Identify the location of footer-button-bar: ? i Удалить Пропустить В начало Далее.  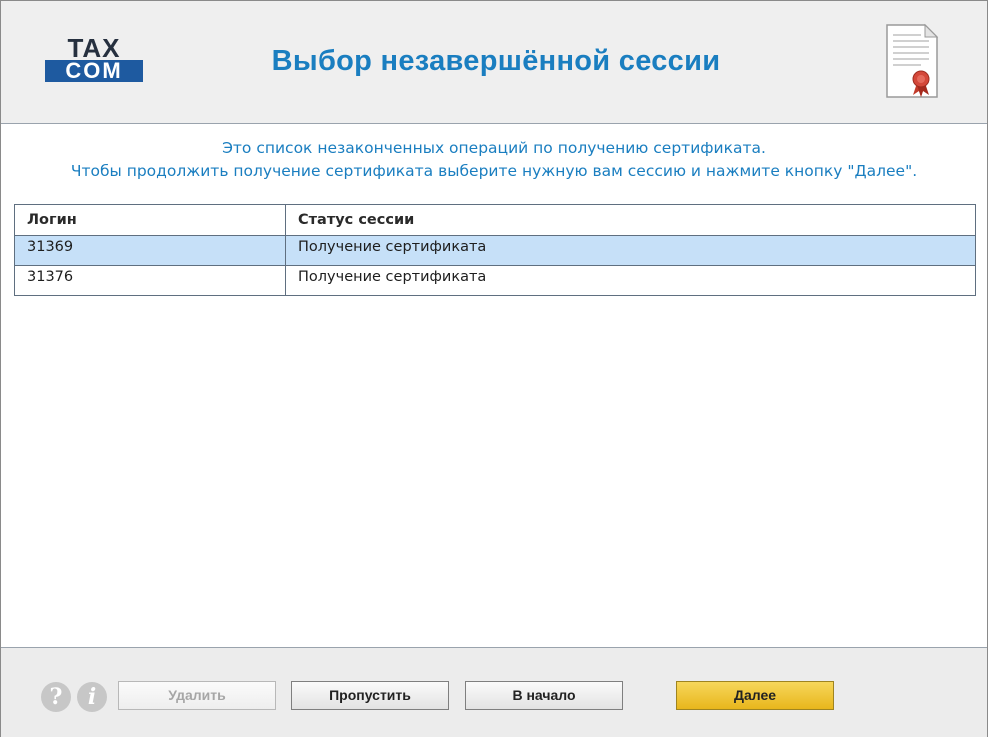
(494, 692).